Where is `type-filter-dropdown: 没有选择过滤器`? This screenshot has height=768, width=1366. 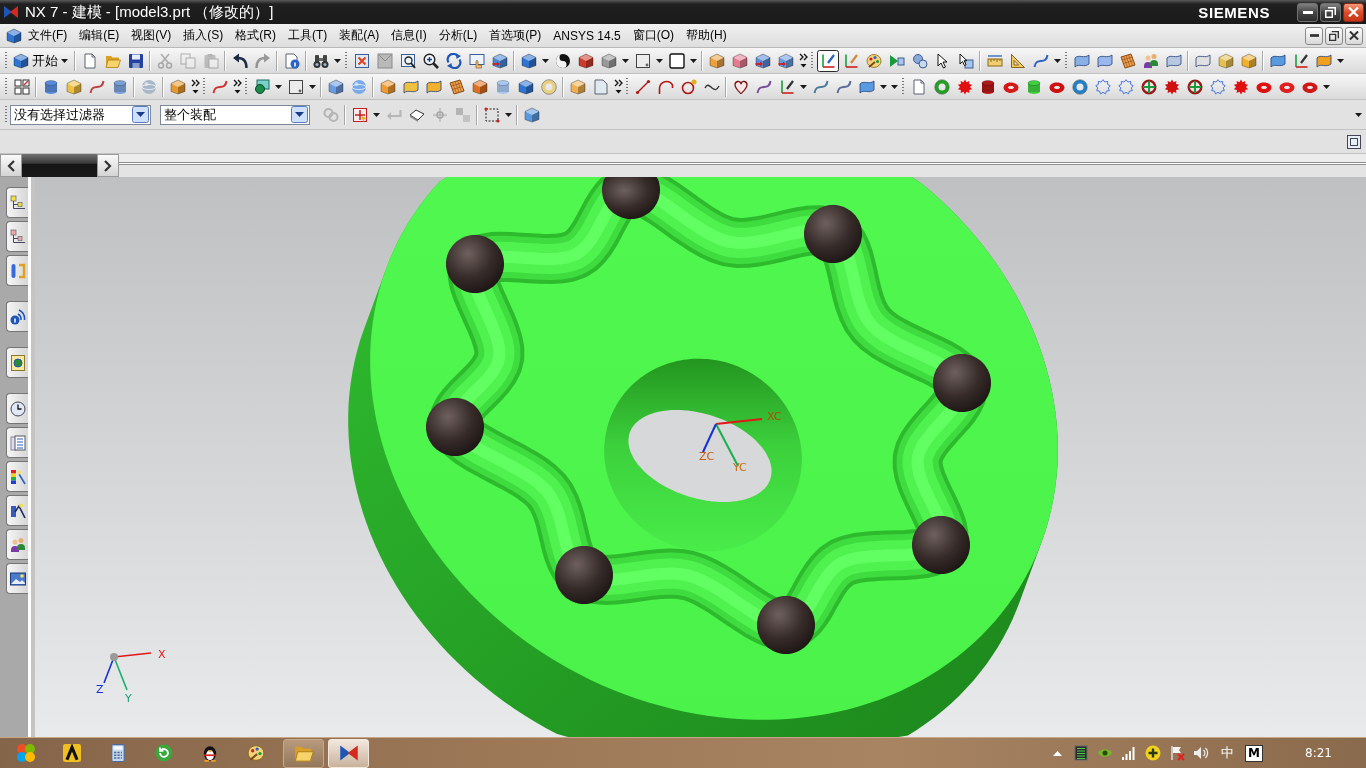 type-filter-dropdown: 没有选择过滤器 is located at coordinates (80, 114).